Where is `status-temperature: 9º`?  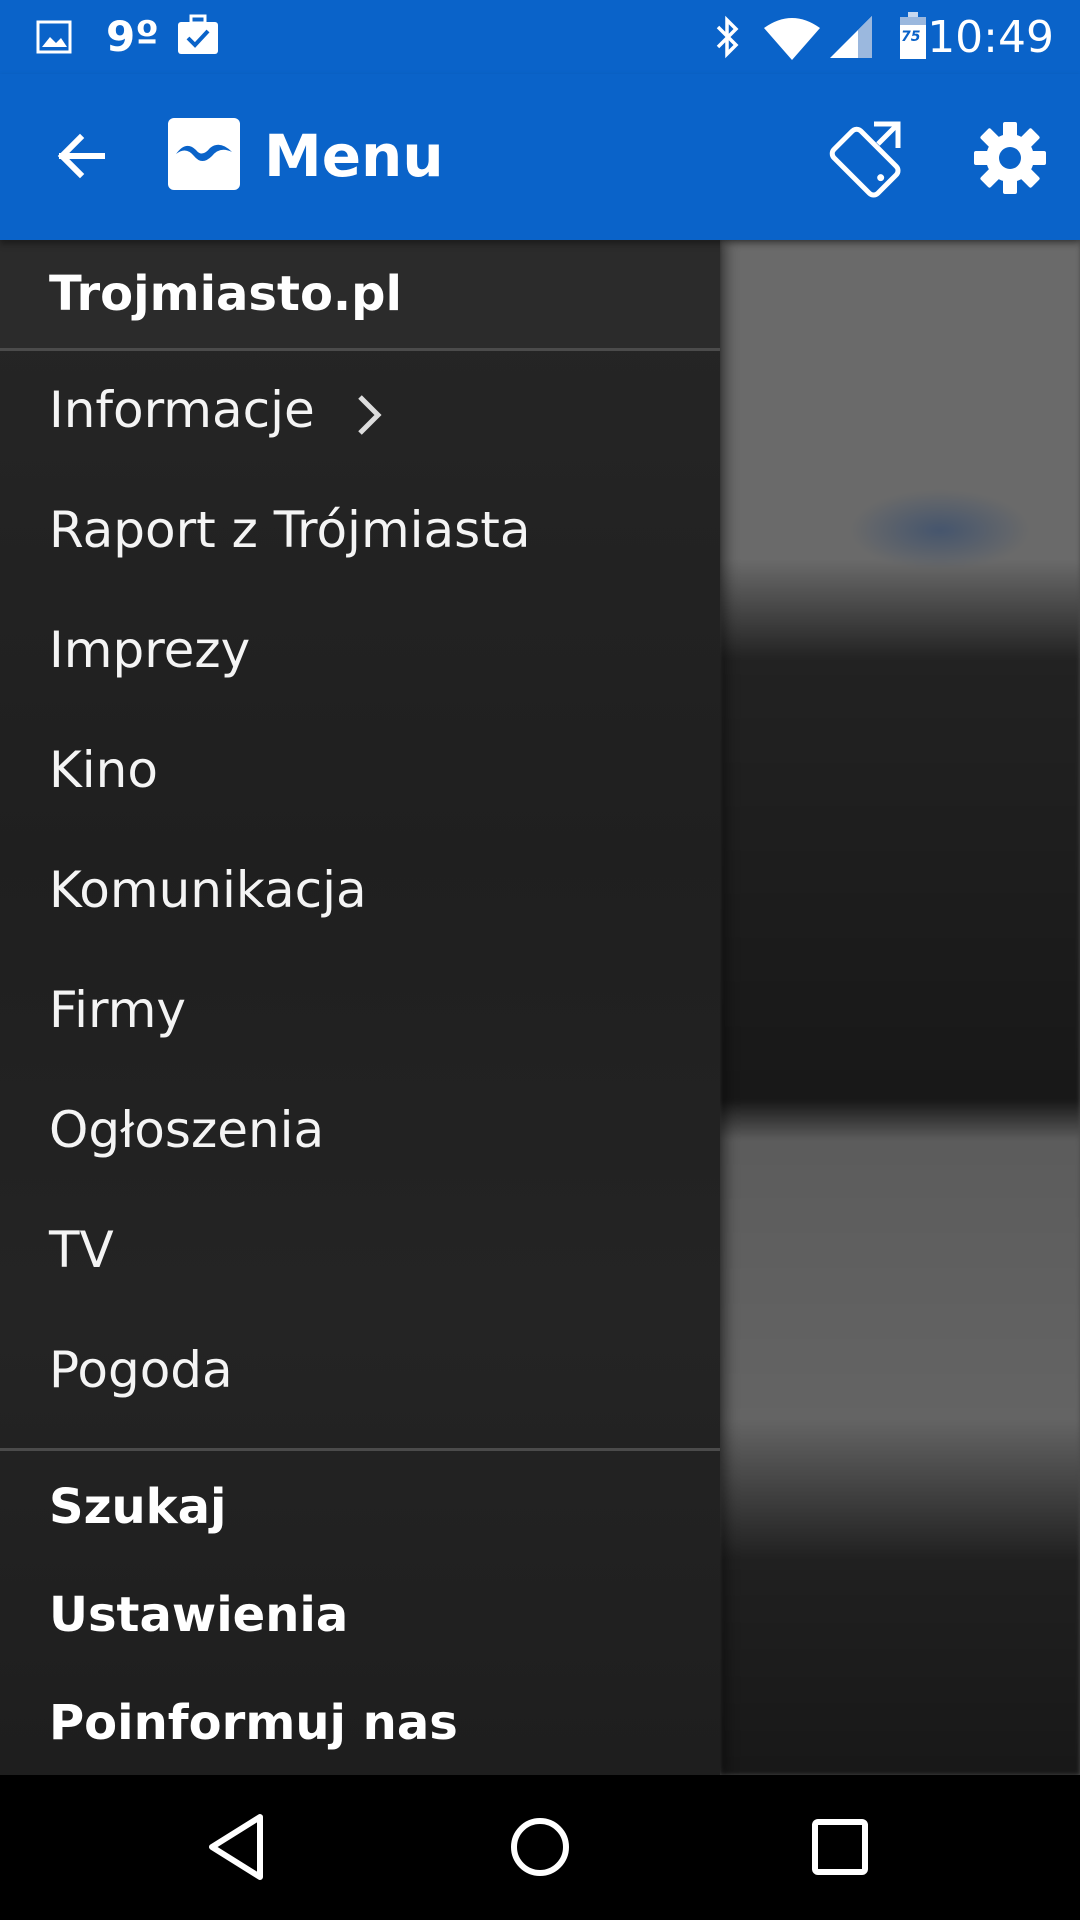
status-temperature: 9º is located at coordinates (132, 36).